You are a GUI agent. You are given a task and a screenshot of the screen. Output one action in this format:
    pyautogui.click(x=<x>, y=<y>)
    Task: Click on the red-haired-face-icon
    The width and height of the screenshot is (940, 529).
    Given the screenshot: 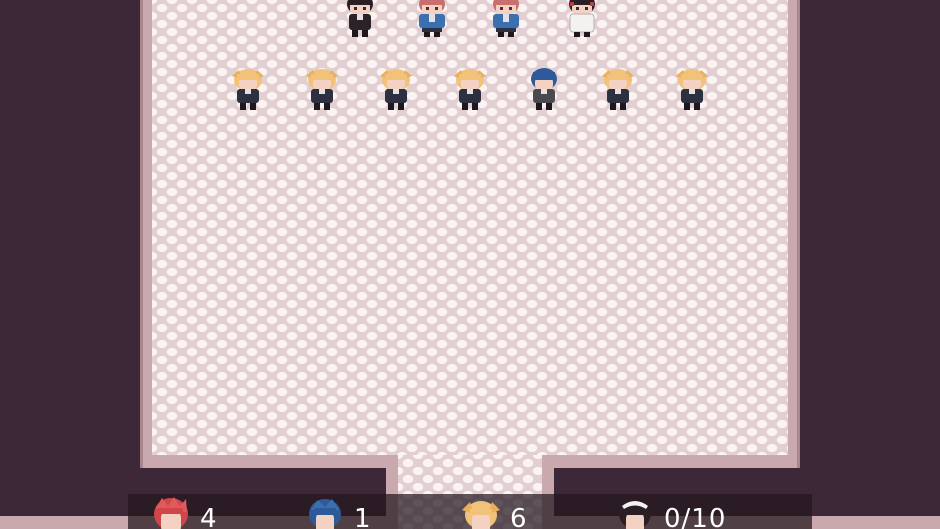 What is the action you would take?
    pyautogui.click(x=171, y=511)
    